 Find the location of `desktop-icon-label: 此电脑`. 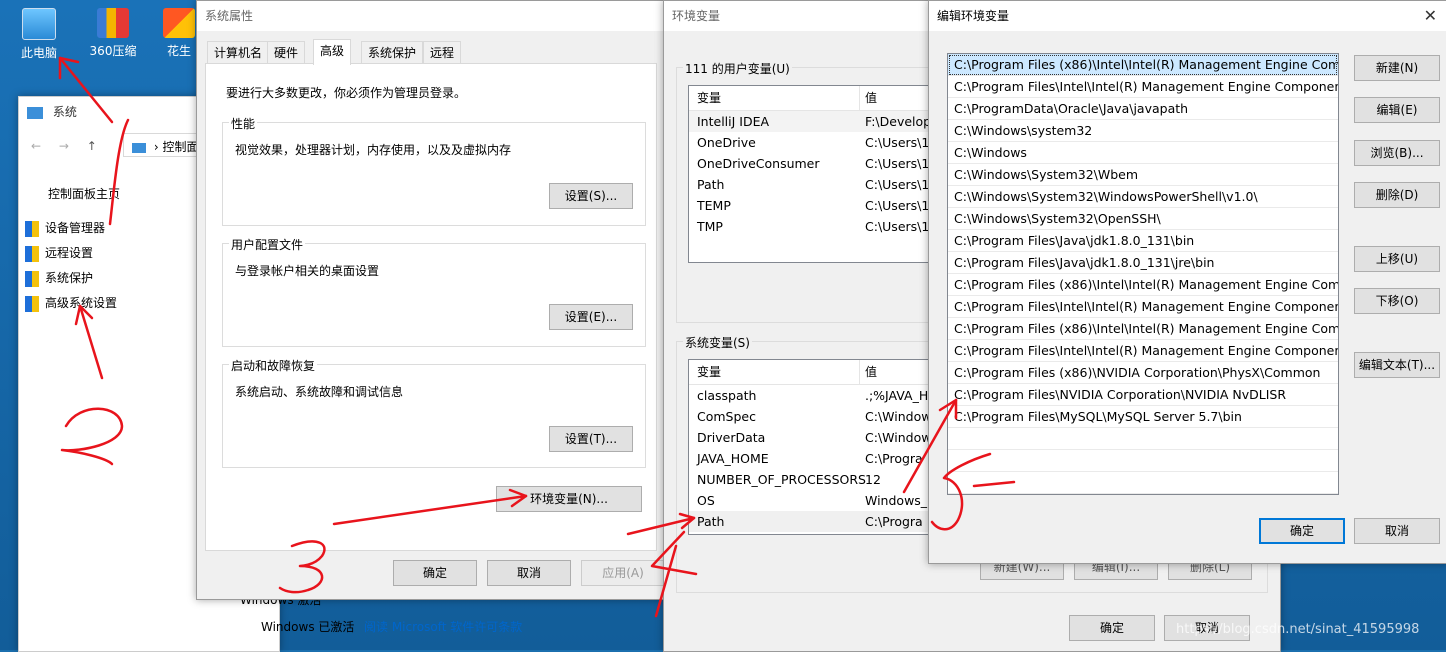

desktop-icon-label: 此电脑 is located at coordinates (38, 53).